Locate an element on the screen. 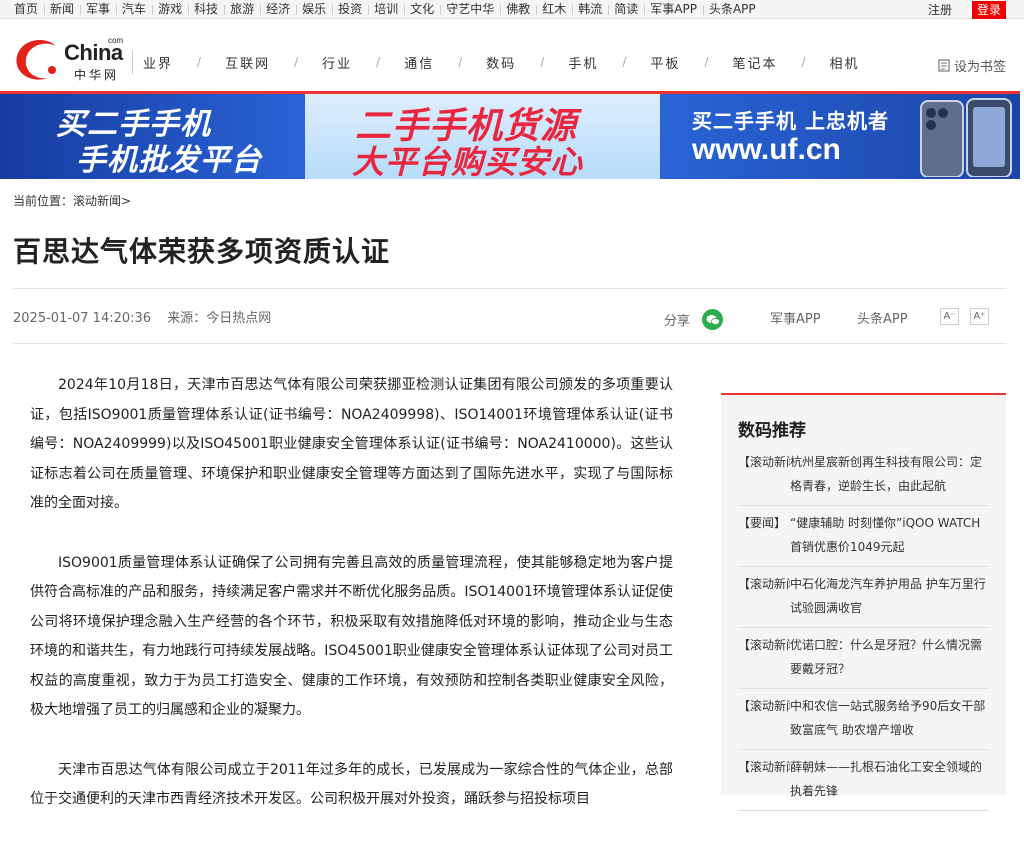 Image resolution: width=1024 pixels, height=845 pixels. article-meta: 2025-01-07 14:20:36 来源：今日热点网 is located at coordinates (142, 316).